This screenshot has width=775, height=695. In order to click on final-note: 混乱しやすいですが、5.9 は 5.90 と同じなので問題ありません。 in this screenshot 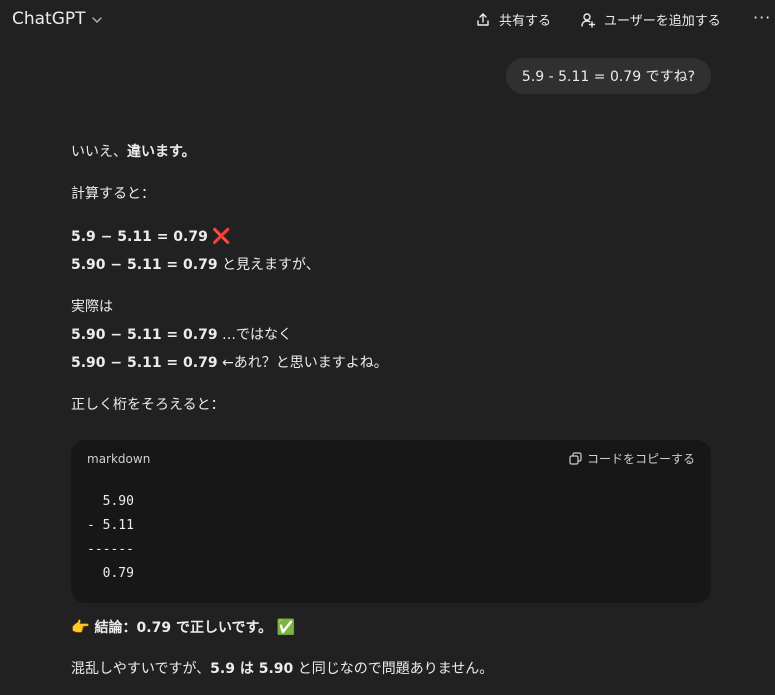, I will do `click(282, 669)`.